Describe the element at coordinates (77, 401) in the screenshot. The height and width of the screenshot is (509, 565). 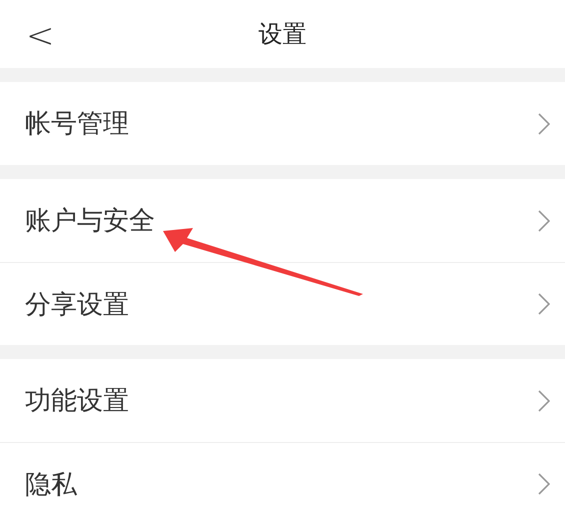
I see `item-label: 功能设置` at that location.